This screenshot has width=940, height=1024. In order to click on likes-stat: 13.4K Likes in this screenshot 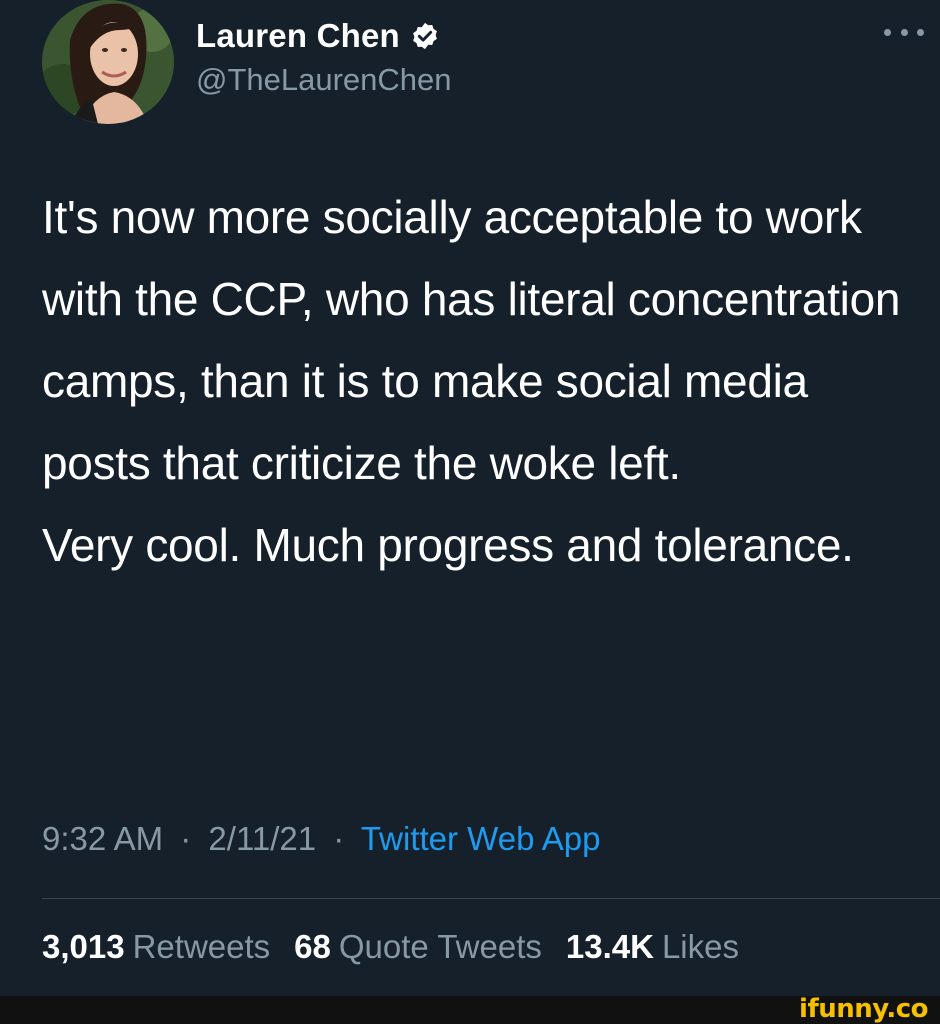, I will do `click(652, 947)`.